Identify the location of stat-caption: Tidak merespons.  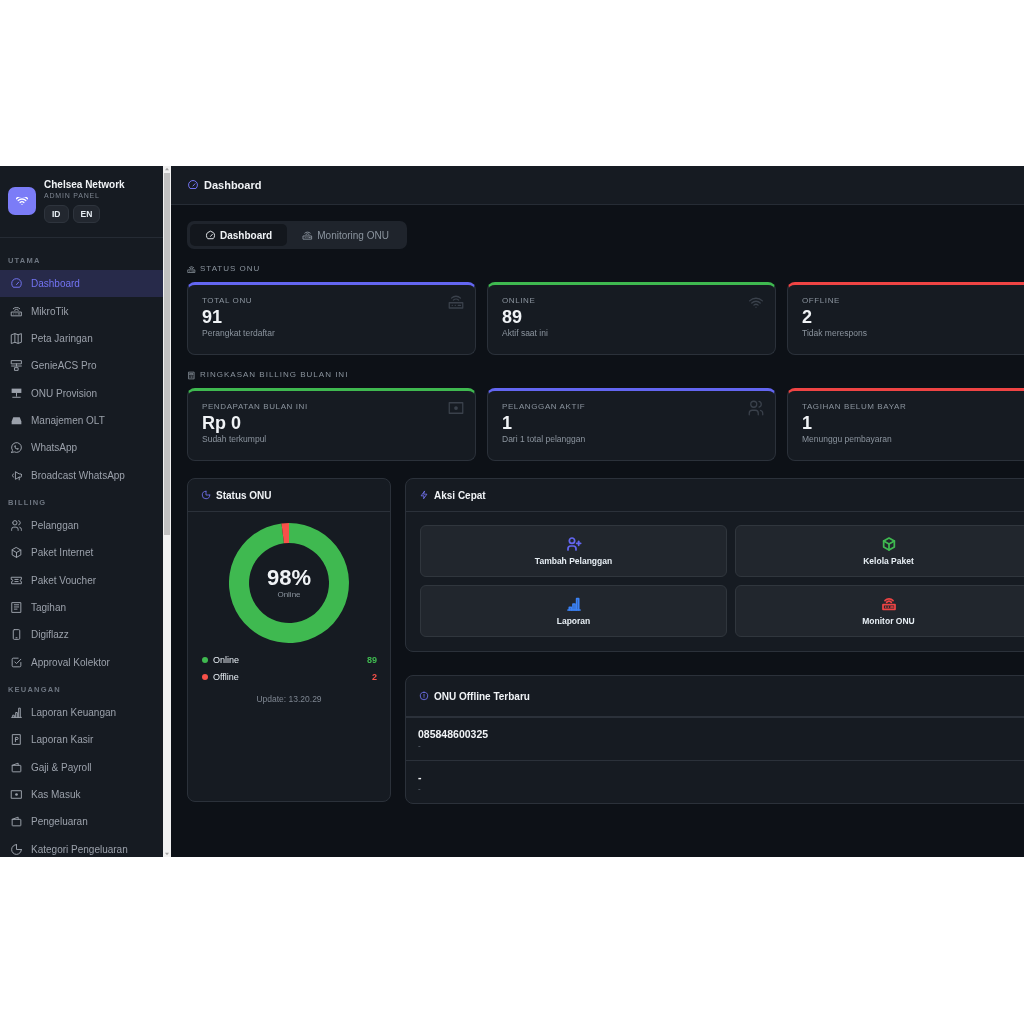
(835, 333).